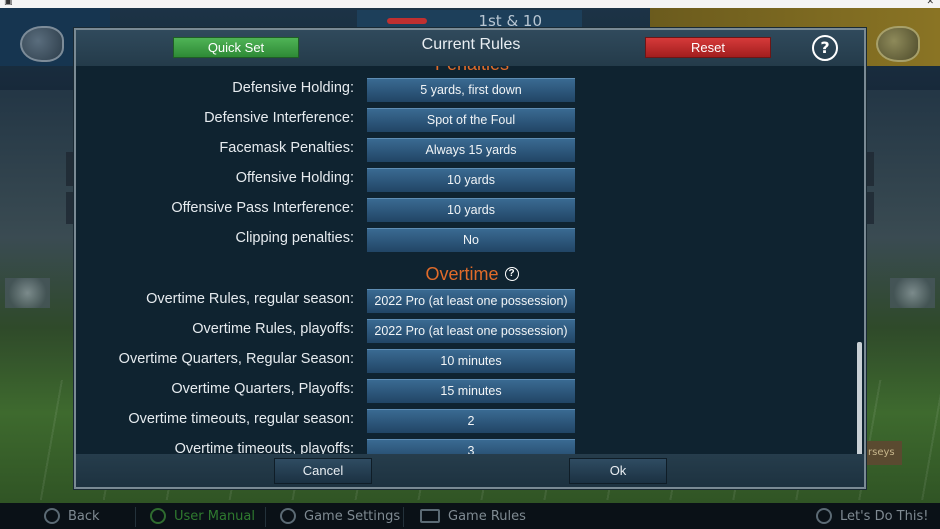 The height and width of the screenshot is (529, 940). What do you see at coordinates (273, 329) in the screenshot?
I see `rule-label: Overtime Rules, playoffs:` at bounding box center [273, 329].